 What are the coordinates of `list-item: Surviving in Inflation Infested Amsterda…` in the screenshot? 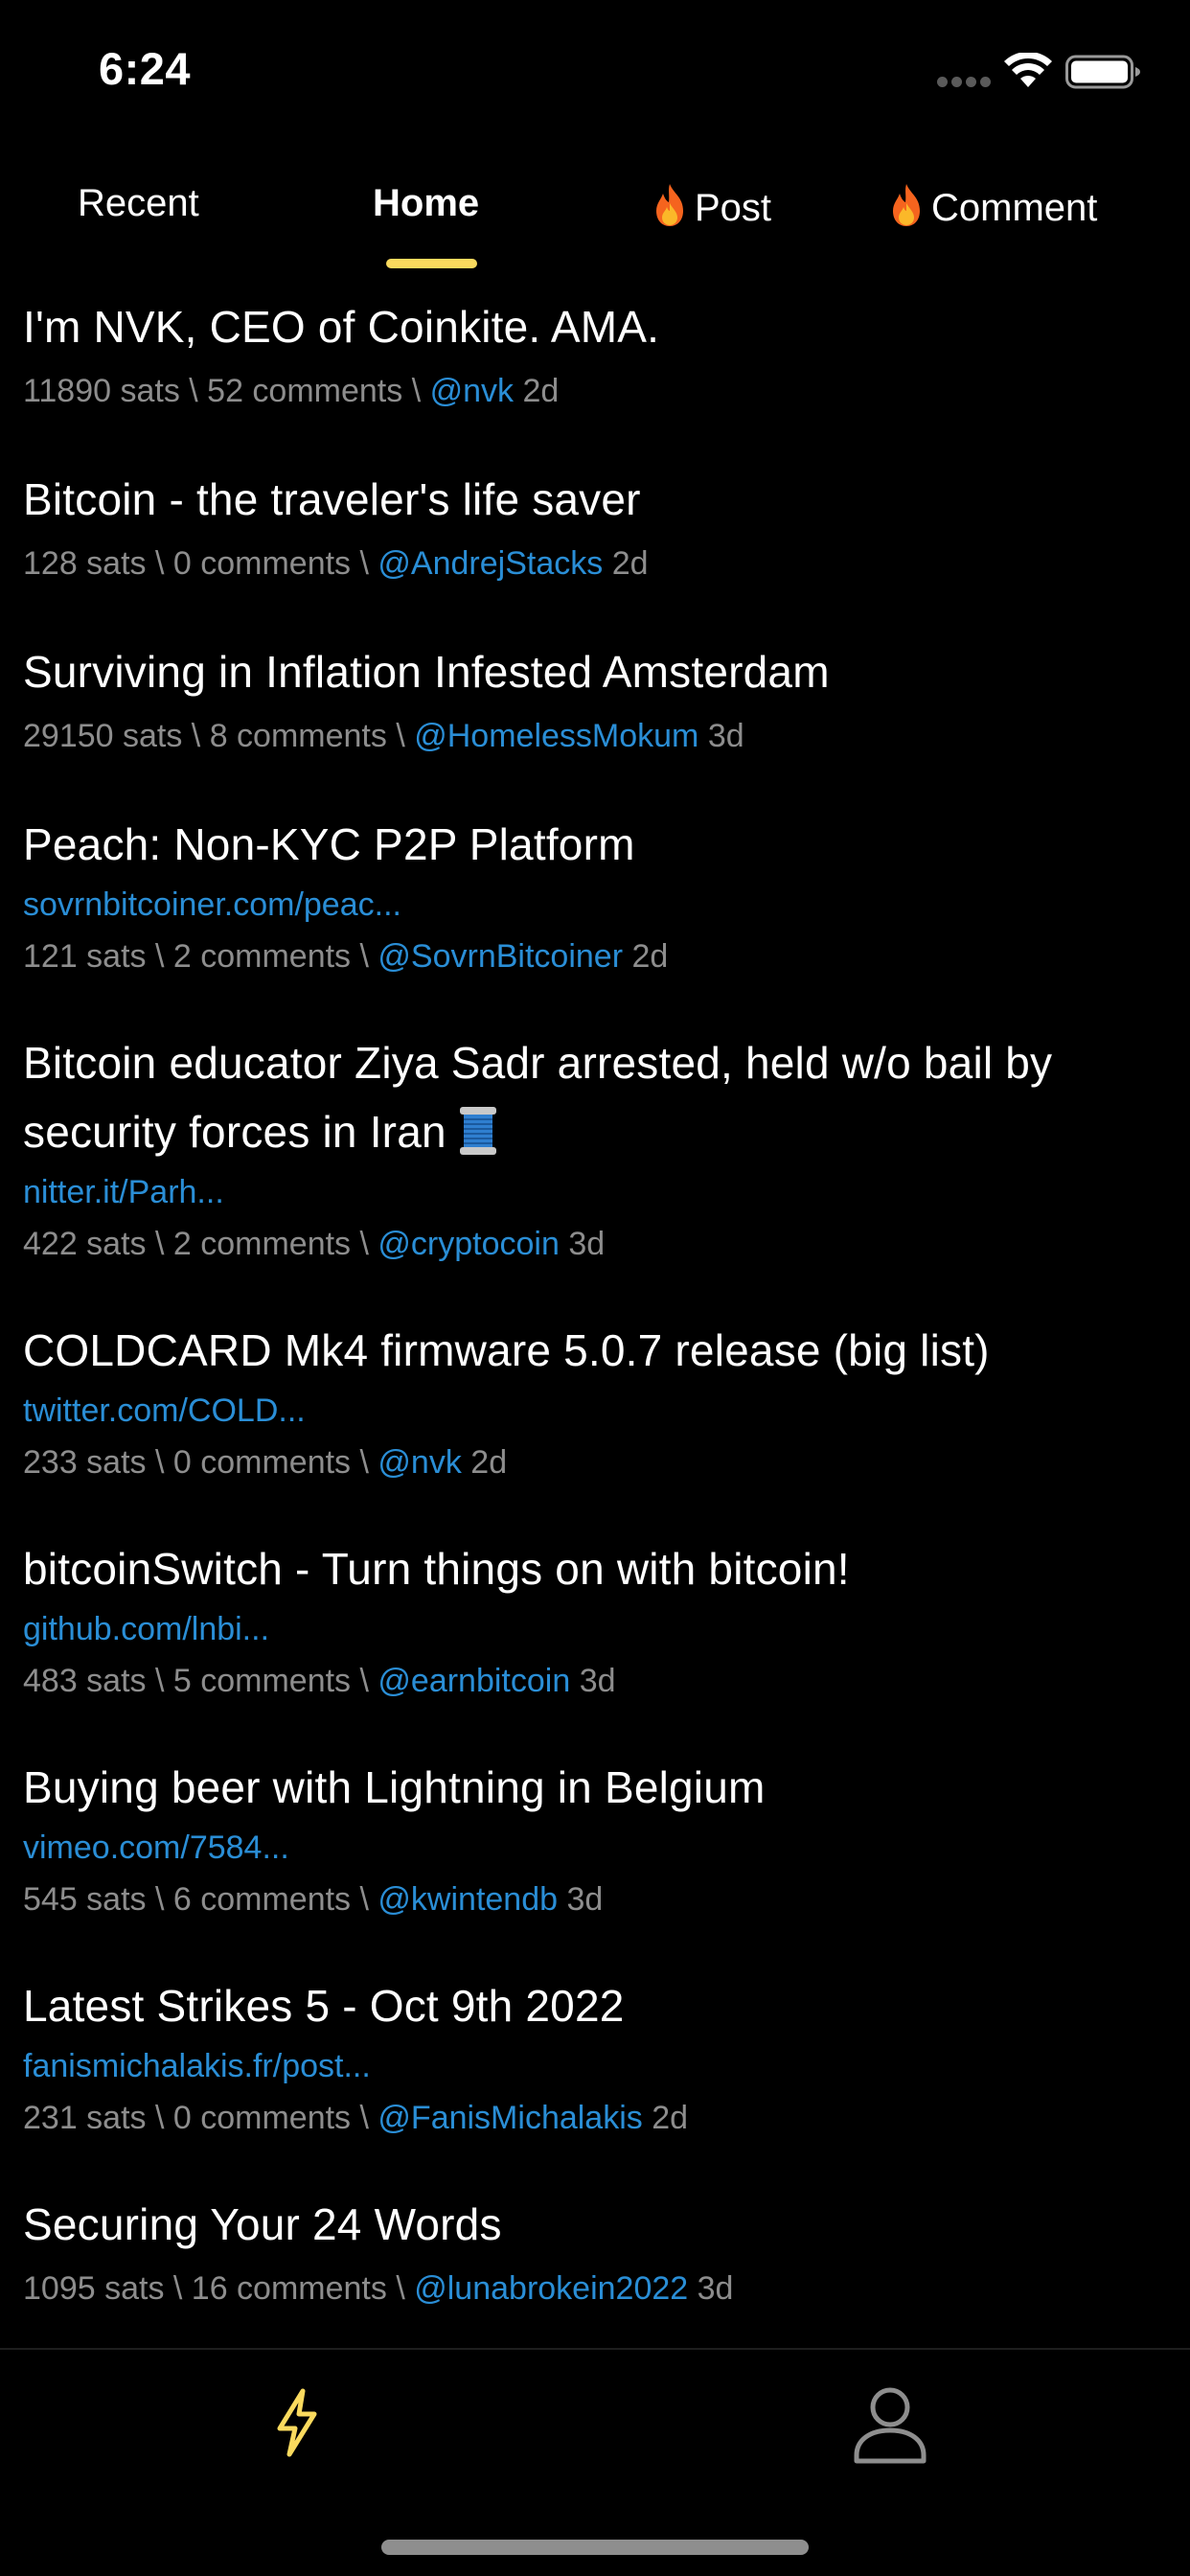 It's located at (427, 697).